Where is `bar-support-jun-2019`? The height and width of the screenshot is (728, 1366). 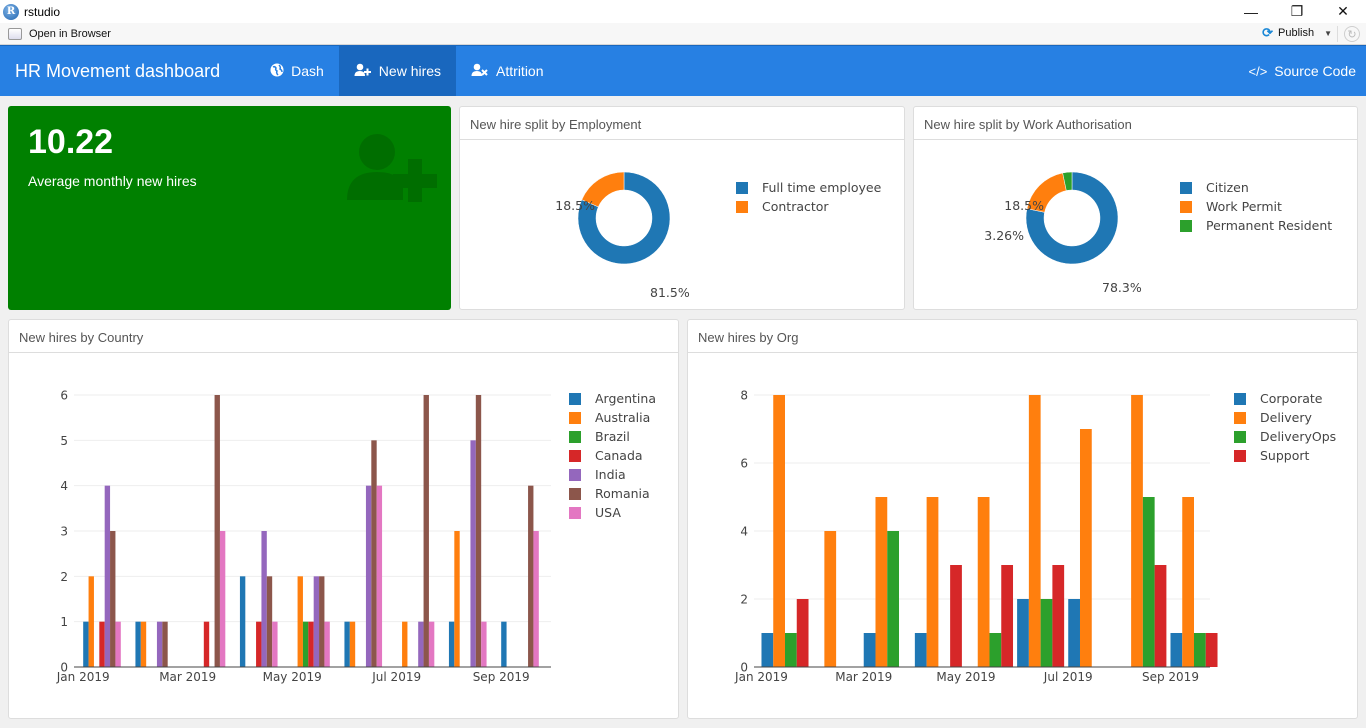
bar-support-jun-2019 is located at coordinates (1058, 616).